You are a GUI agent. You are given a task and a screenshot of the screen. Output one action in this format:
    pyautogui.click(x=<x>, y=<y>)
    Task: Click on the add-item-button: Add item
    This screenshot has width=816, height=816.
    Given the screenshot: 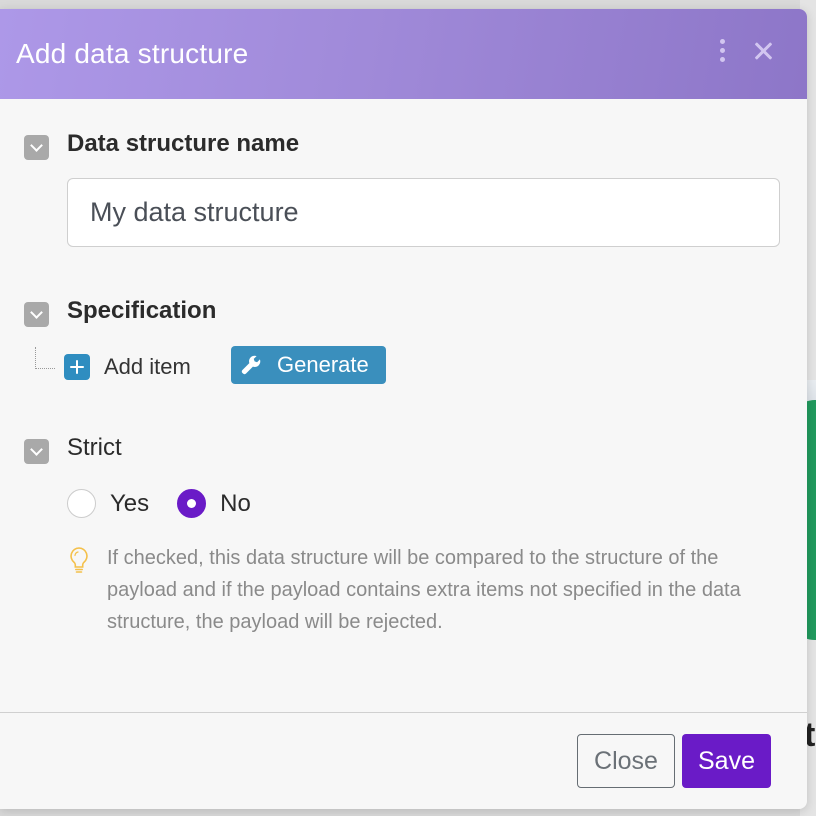 What is the action you would take?
    pyautogui.click(x=127, y=367)
    